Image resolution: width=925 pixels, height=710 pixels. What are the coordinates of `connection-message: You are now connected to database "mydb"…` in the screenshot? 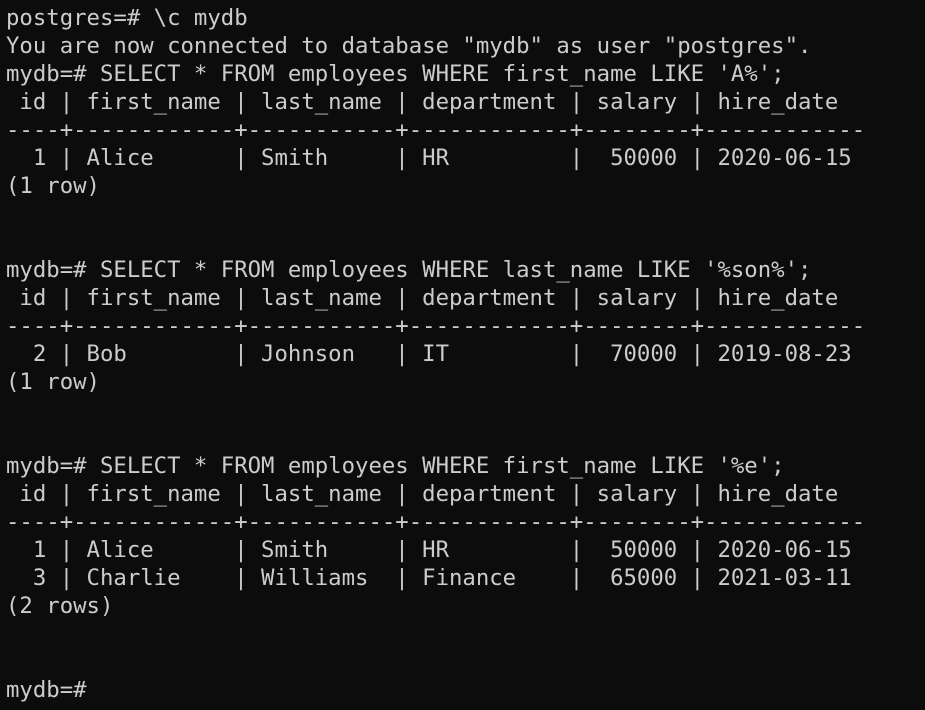 It's located at (409, 46).